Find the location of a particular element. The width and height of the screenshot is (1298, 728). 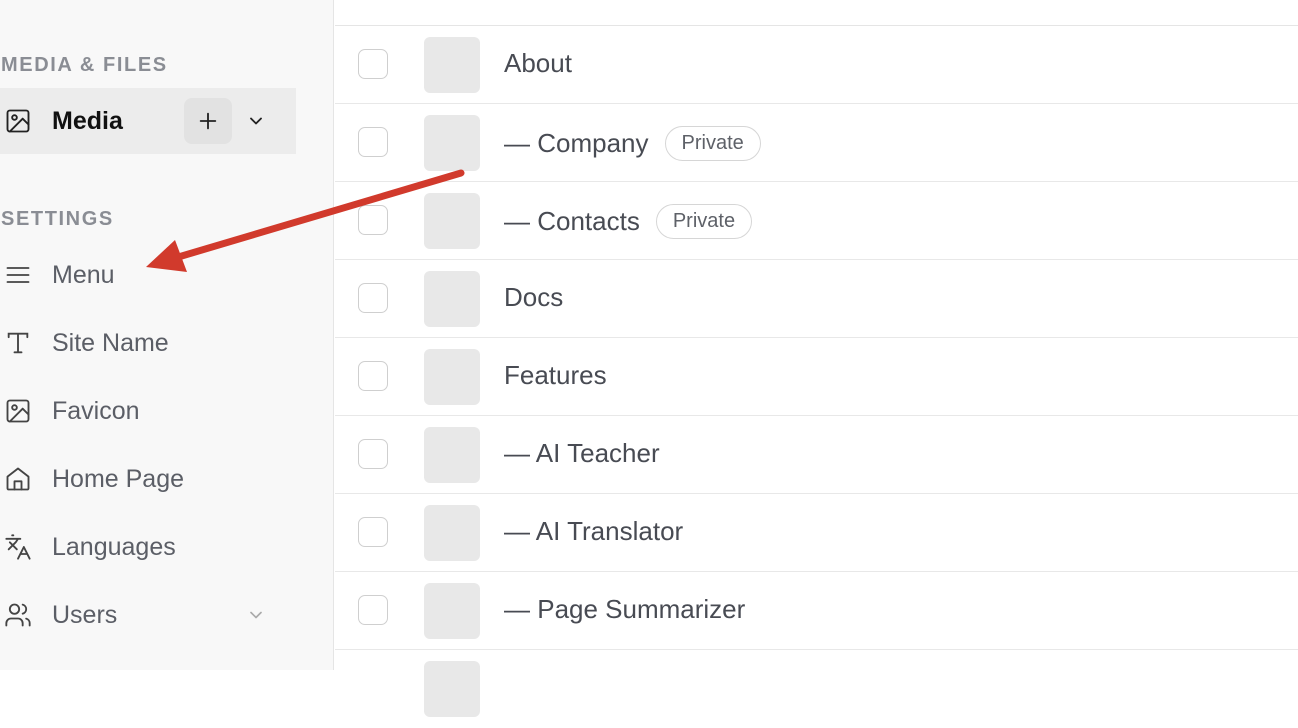

expand-users-button is located at coordinates (256, 615).